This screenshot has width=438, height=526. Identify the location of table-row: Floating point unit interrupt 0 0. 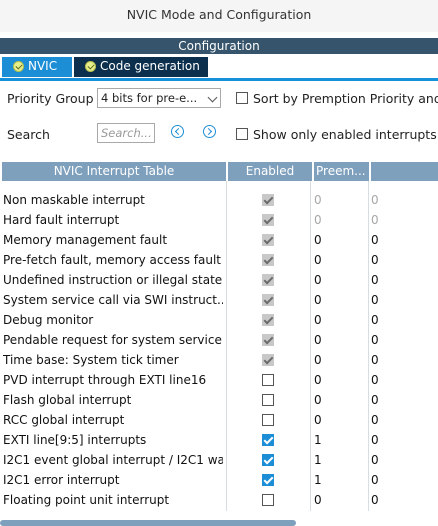
(219, 500).